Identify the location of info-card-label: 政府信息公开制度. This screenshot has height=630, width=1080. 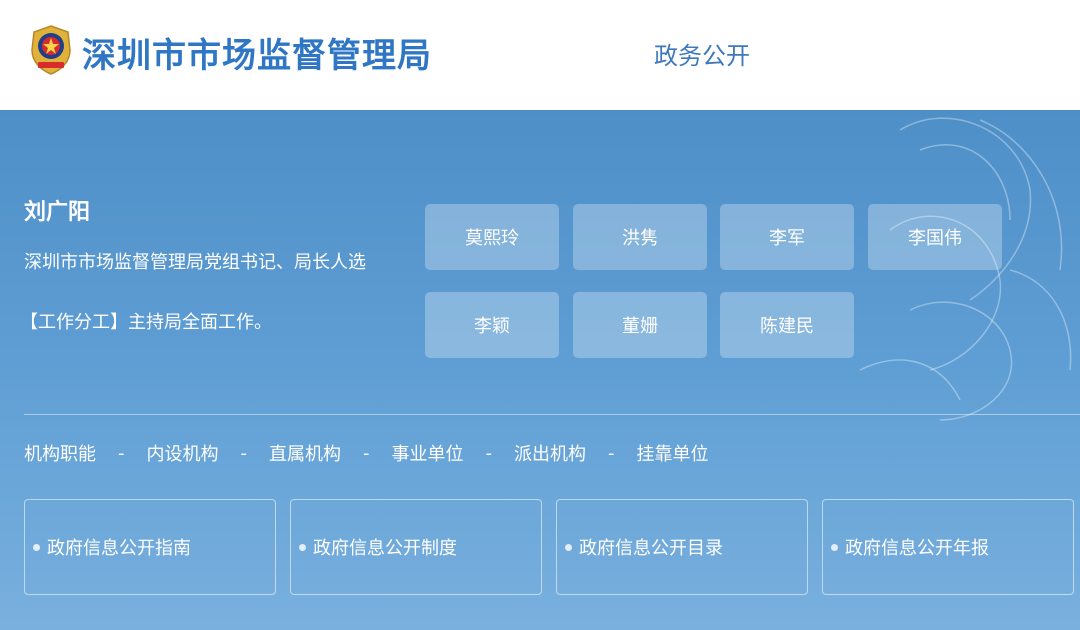
(385, 548).